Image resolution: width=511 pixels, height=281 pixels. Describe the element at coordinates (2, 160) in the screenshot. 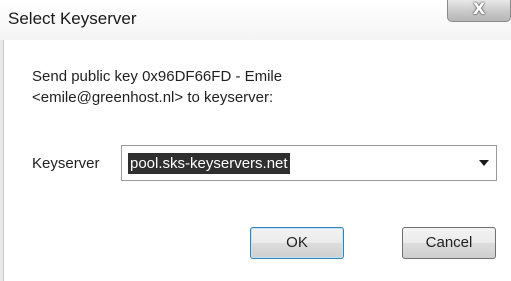

I see `window-border` at that location.